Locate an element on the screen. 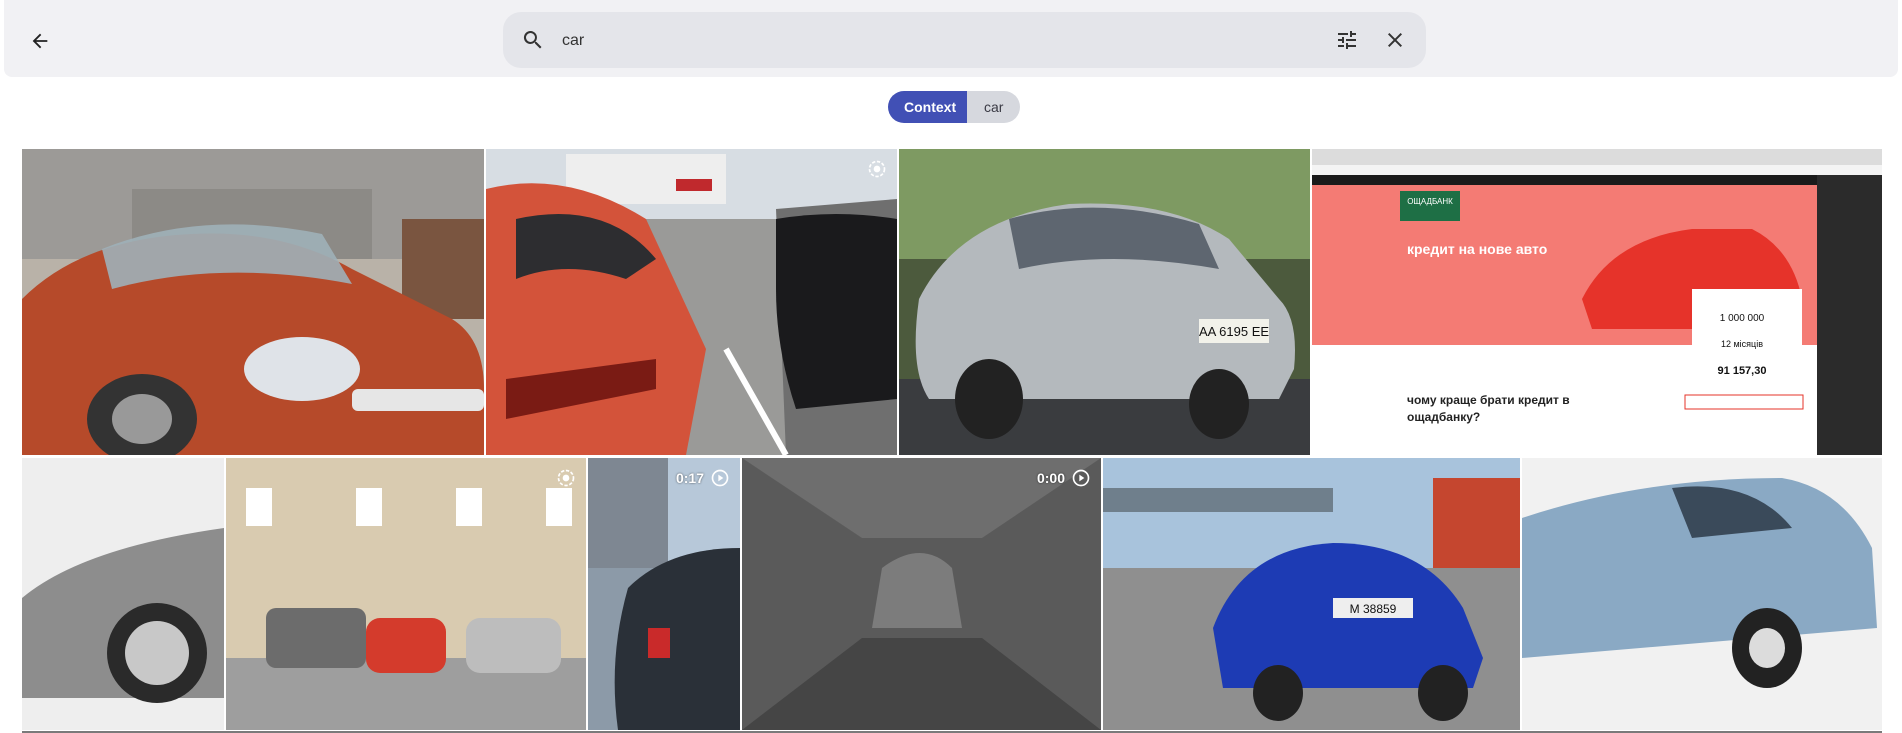  video-duration-text: 0:17 is located at coordinates (689, 478).